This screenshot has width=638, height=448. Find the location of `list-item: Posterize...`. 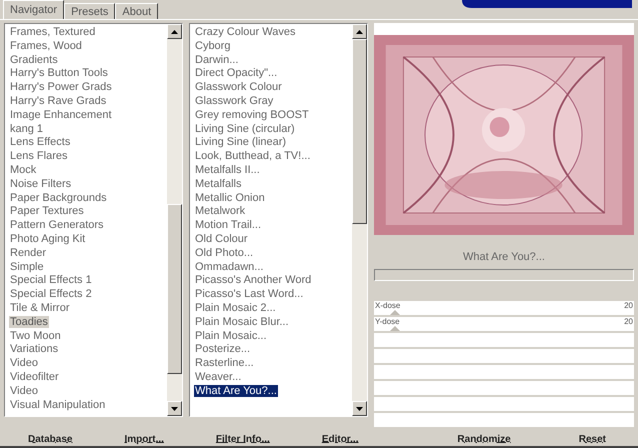

list-item: Posterize... is located at coordinates (223, 349).